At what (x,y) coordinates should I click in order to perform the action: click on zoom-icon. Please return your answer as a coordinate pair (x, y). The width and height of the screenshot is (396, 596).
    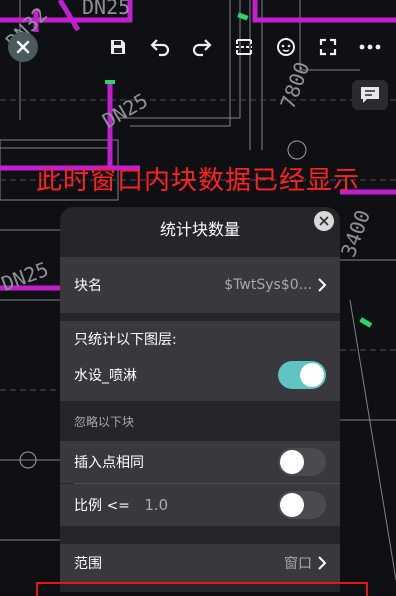
    Looking at the image, I should click on (286, 47).